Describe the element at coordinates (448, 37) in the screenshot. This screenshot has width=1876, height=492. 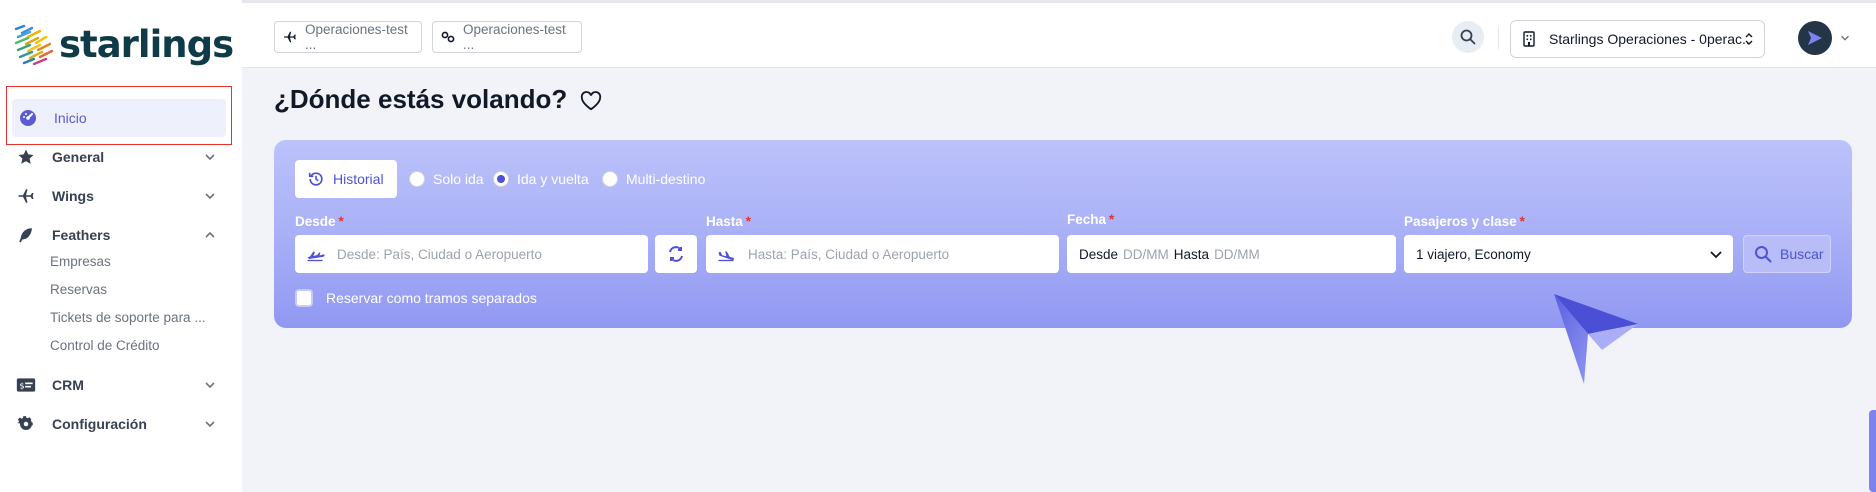
I see `link-icon` at that location.